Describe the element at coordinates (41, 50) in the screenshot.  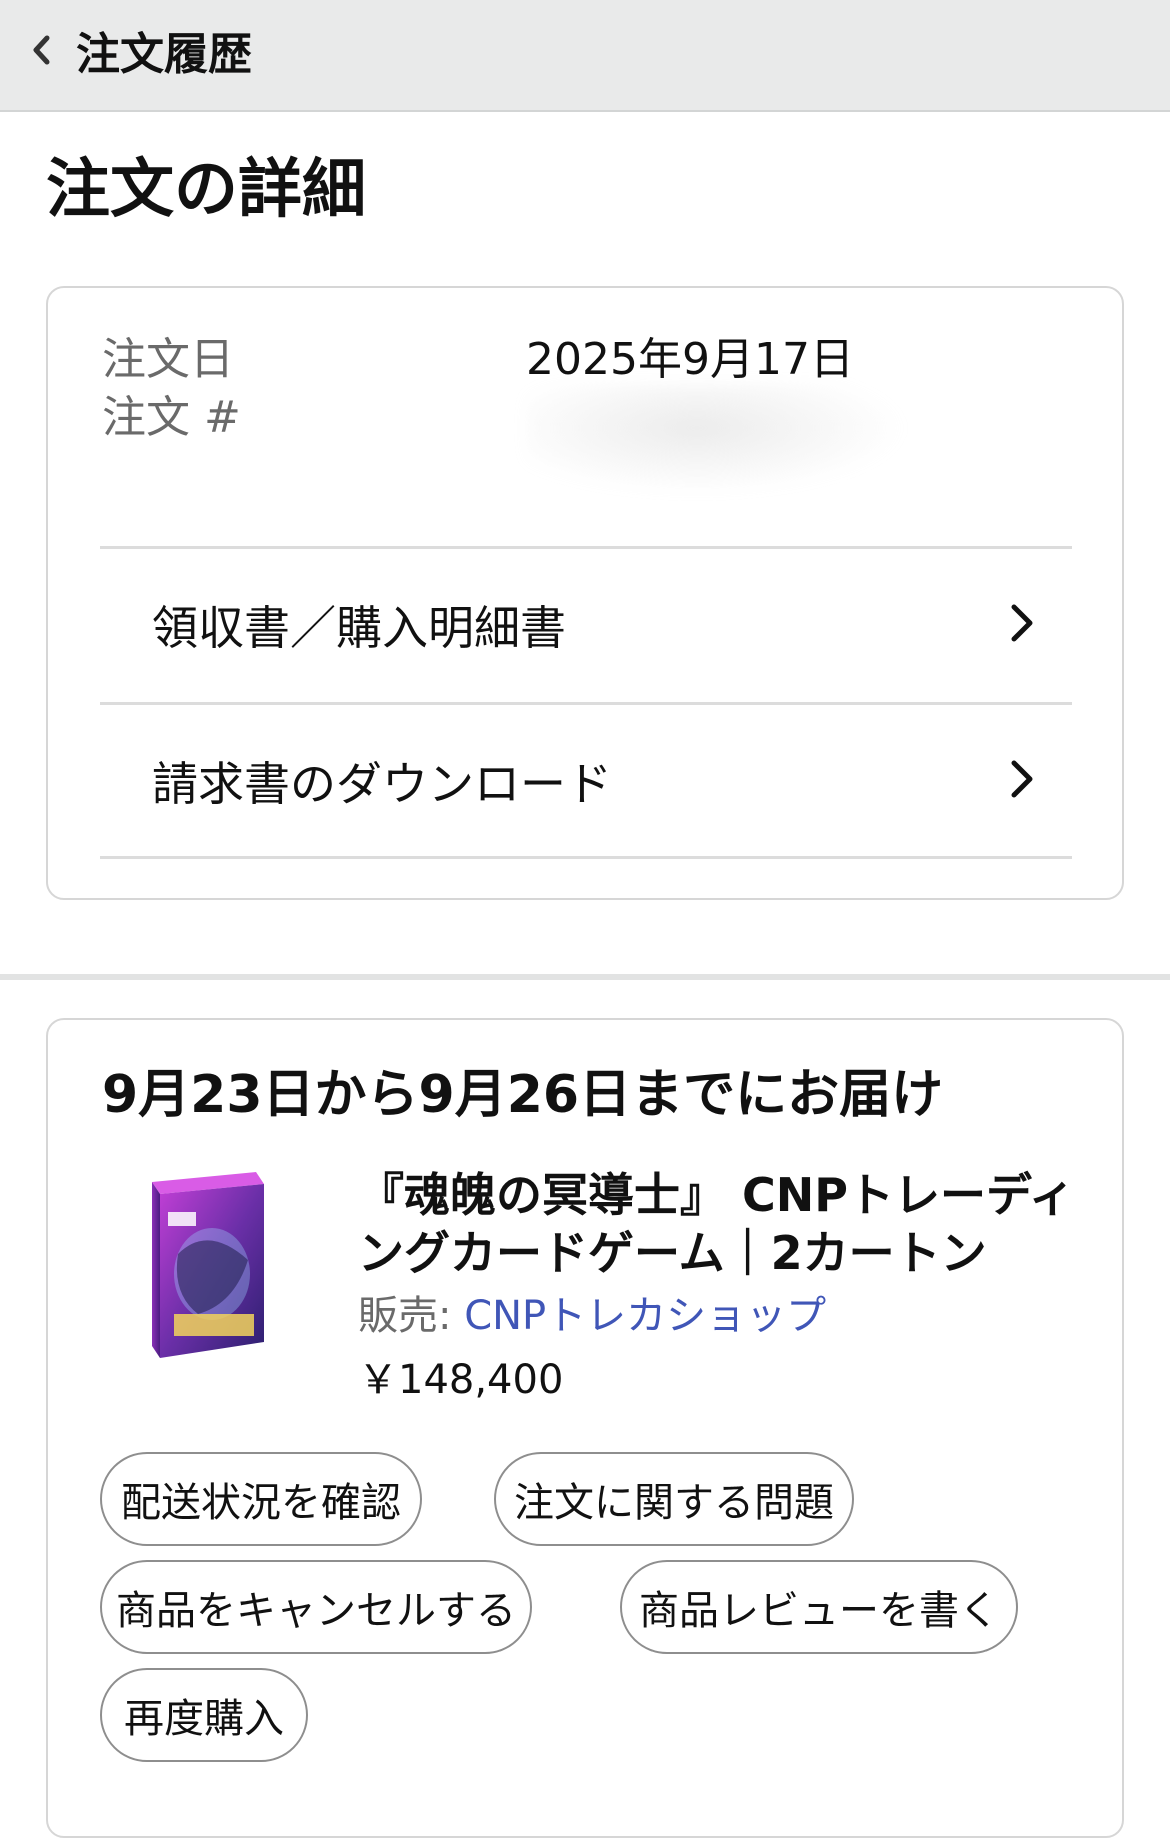
I see `chevron-left-icon` at that location.